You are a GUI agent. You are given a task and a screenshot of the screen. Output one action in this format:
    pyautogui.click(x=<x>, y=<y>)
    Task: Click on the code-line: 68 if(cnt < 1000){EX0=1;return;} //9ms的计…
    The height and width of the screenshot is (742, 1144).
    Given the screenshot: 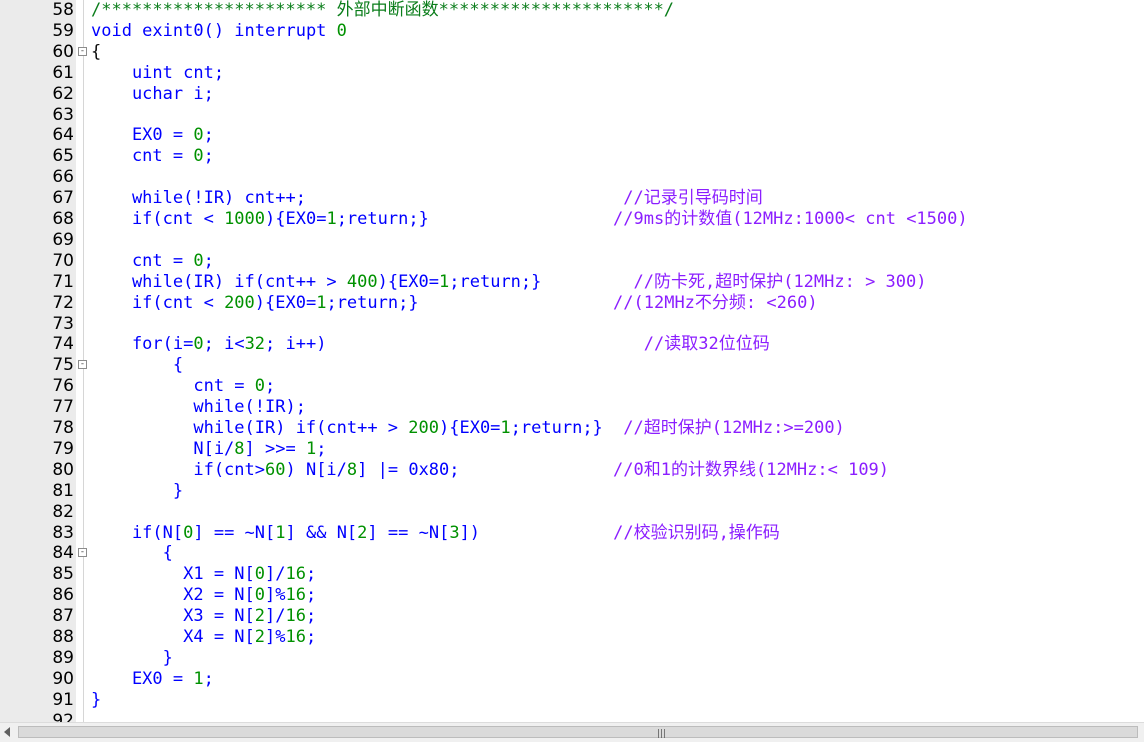 What is the action you would take?
    pyautogui.click(x=572, y=219)
    